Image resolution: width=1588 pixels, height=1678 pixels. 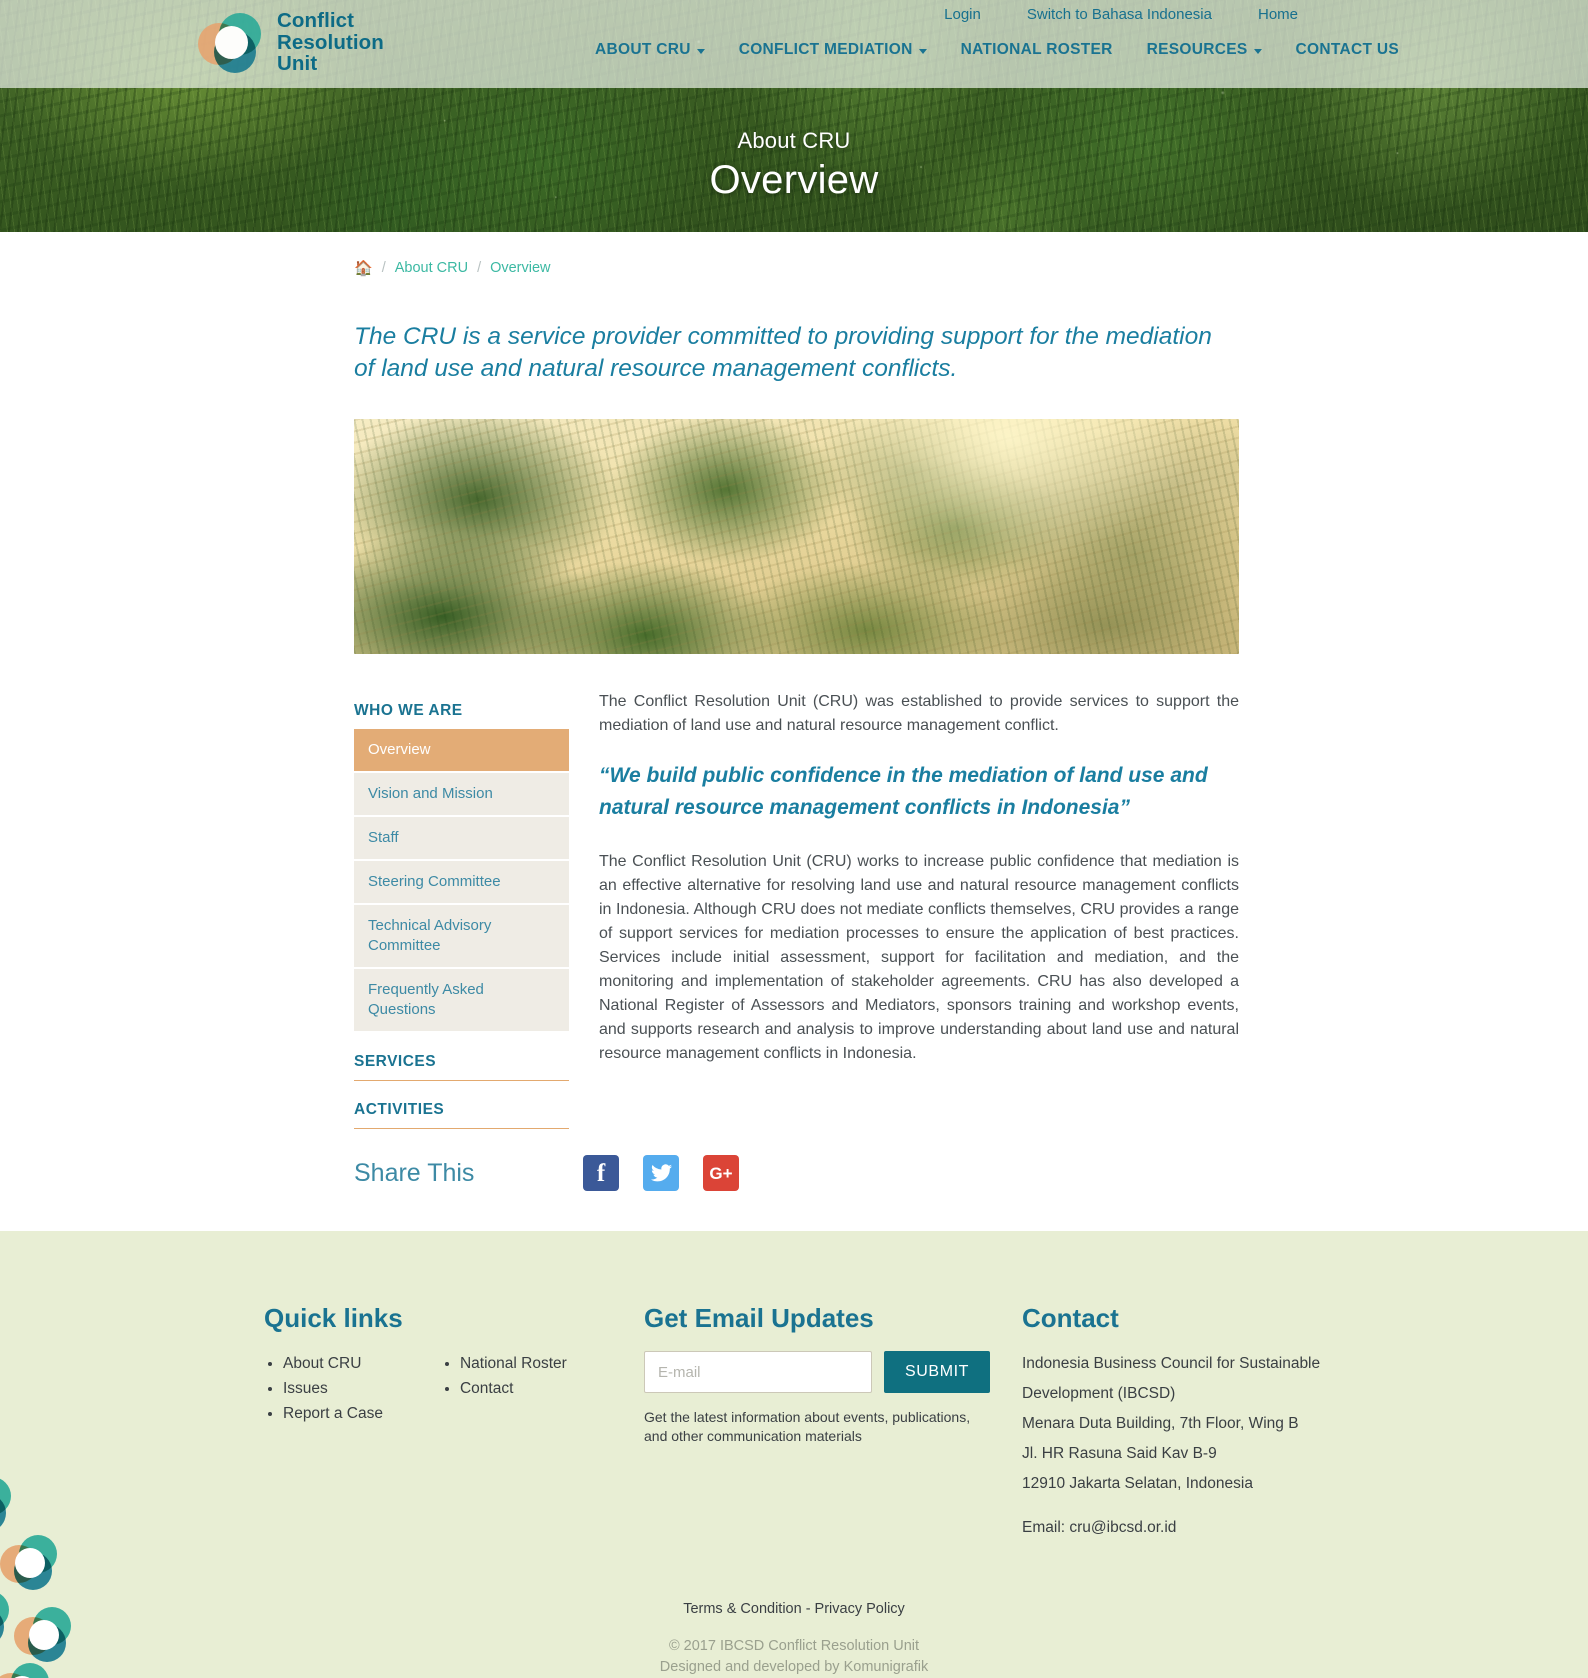 I want to click on share-section: Share This f G+, so click(x=796, y=1173).